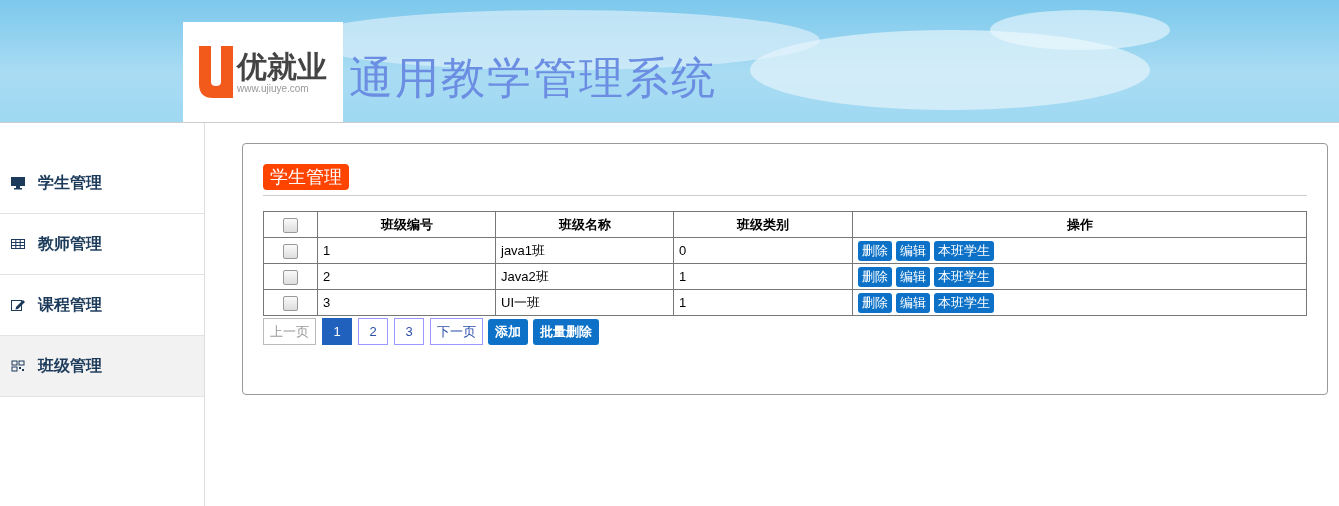 Image resolution: width=1339 pixels, height=506 pixels. Describe the element at coordinates (584, 276) in the screenshot. I see `table-cell: Java2班` at that location.